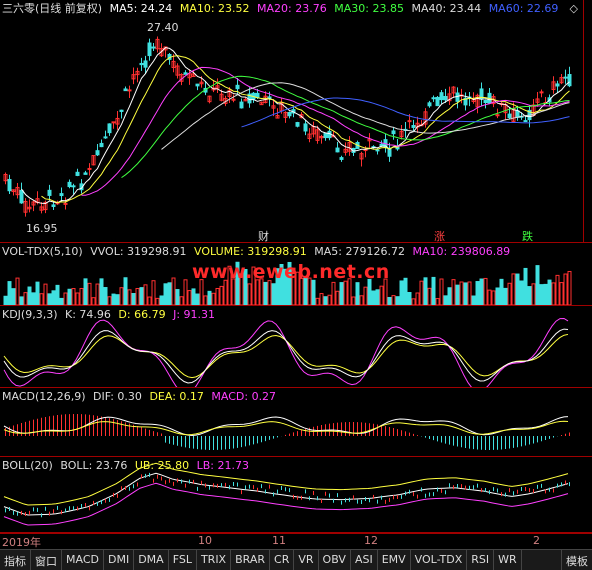 The height and width of the screenshot is (570, 592). Describe the element at coordinates (574, 8) in the screenshot. I see `diamond-icon: ◇` at that location.